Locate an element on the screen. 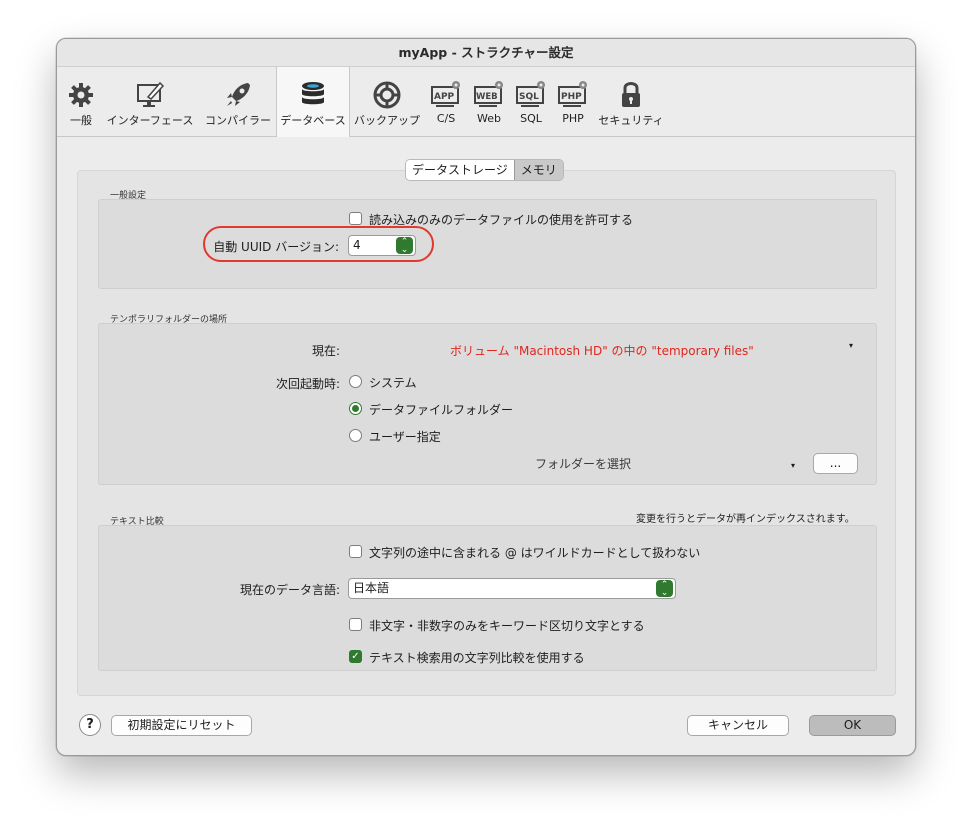  app-server-icon: APP is located at coordinates (445, 94).